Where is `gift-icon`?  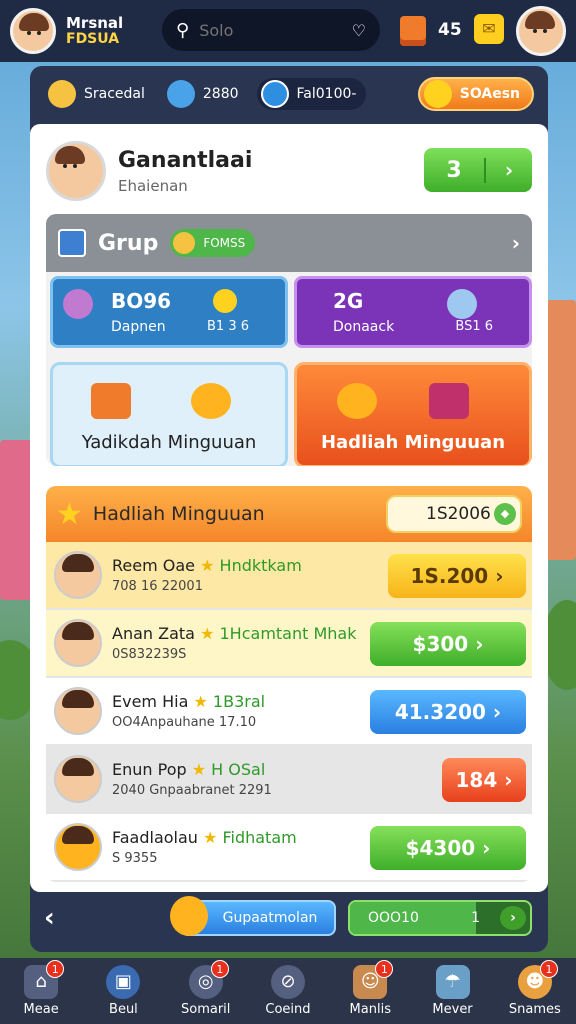
gift-icon is located at coordinates (449, 401).